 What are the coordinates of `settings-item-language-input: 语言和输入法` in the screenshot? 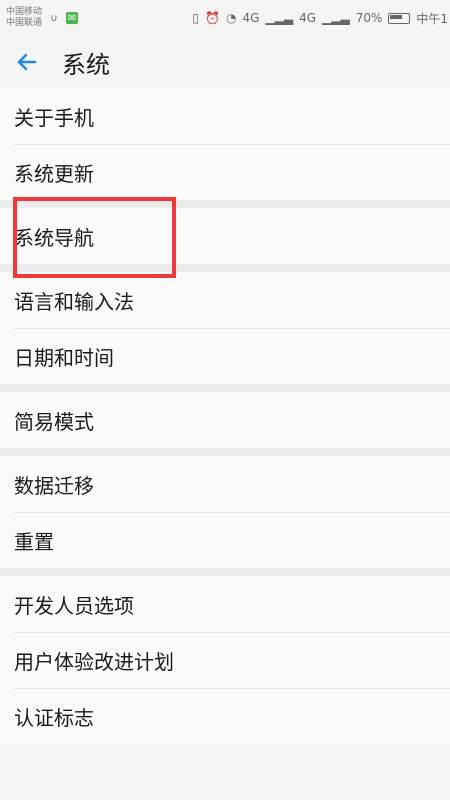 It's located at (225, 300).